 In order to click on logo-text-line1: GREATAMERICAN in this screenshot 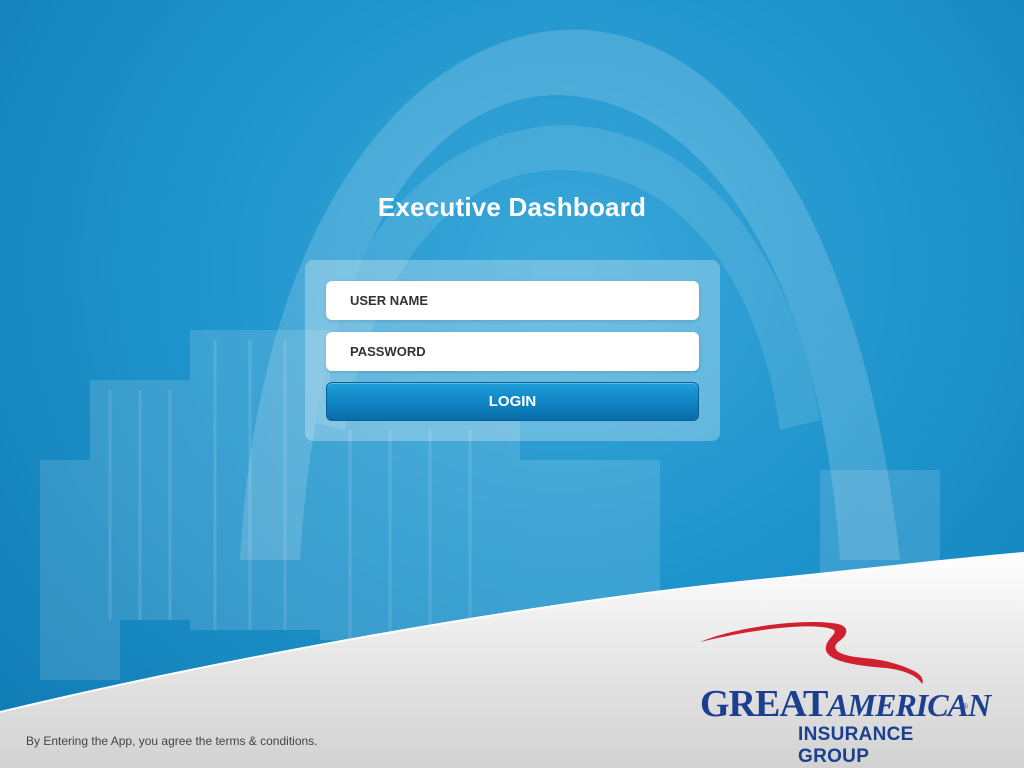, I will do `click(845, 704)`.